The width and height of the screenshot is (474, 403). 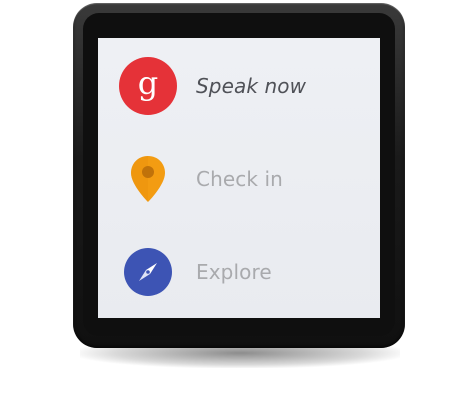 What do you see at coordinates (251, 86) in the screenshot?
I see `menu-item-label: Speak now` at bounding box center [251, 86].